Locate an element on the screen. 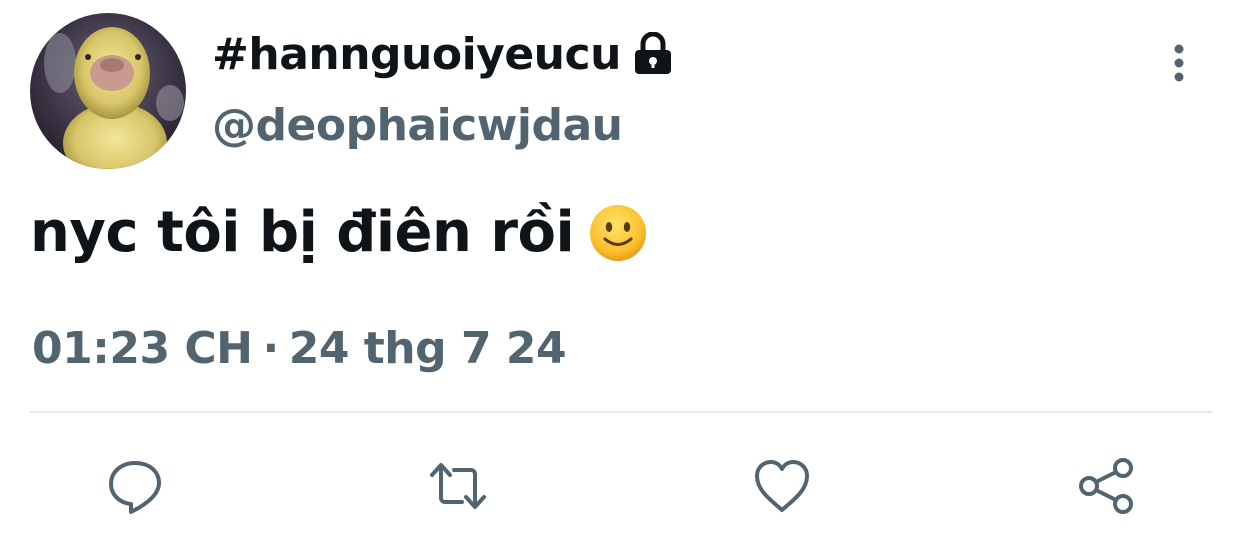  more-vertical-icon is located at coordinates (1179, 63).